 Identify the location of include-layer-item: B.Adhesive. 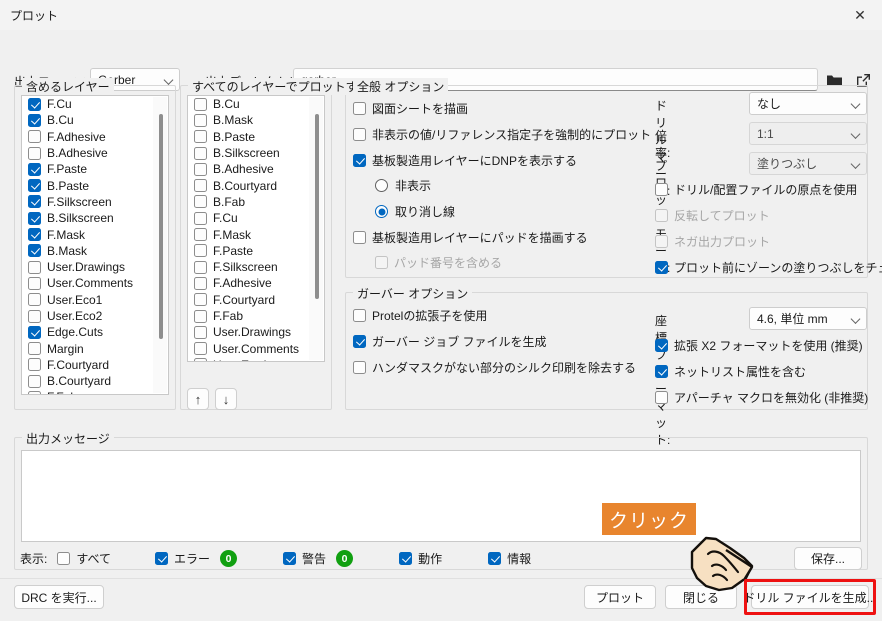
(95, 153).